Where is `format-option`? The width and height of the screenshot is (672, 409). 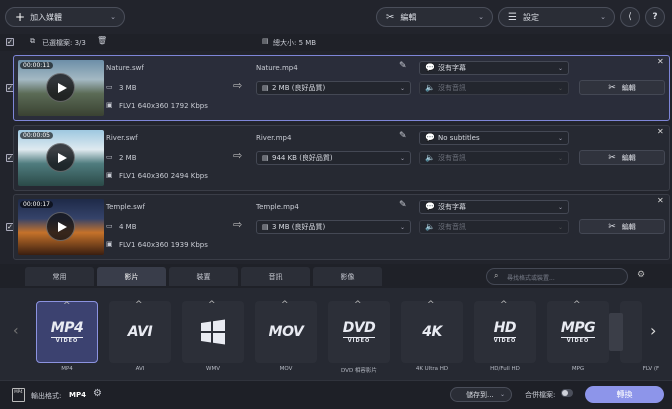 format-option is located at coordinates (625, 332).